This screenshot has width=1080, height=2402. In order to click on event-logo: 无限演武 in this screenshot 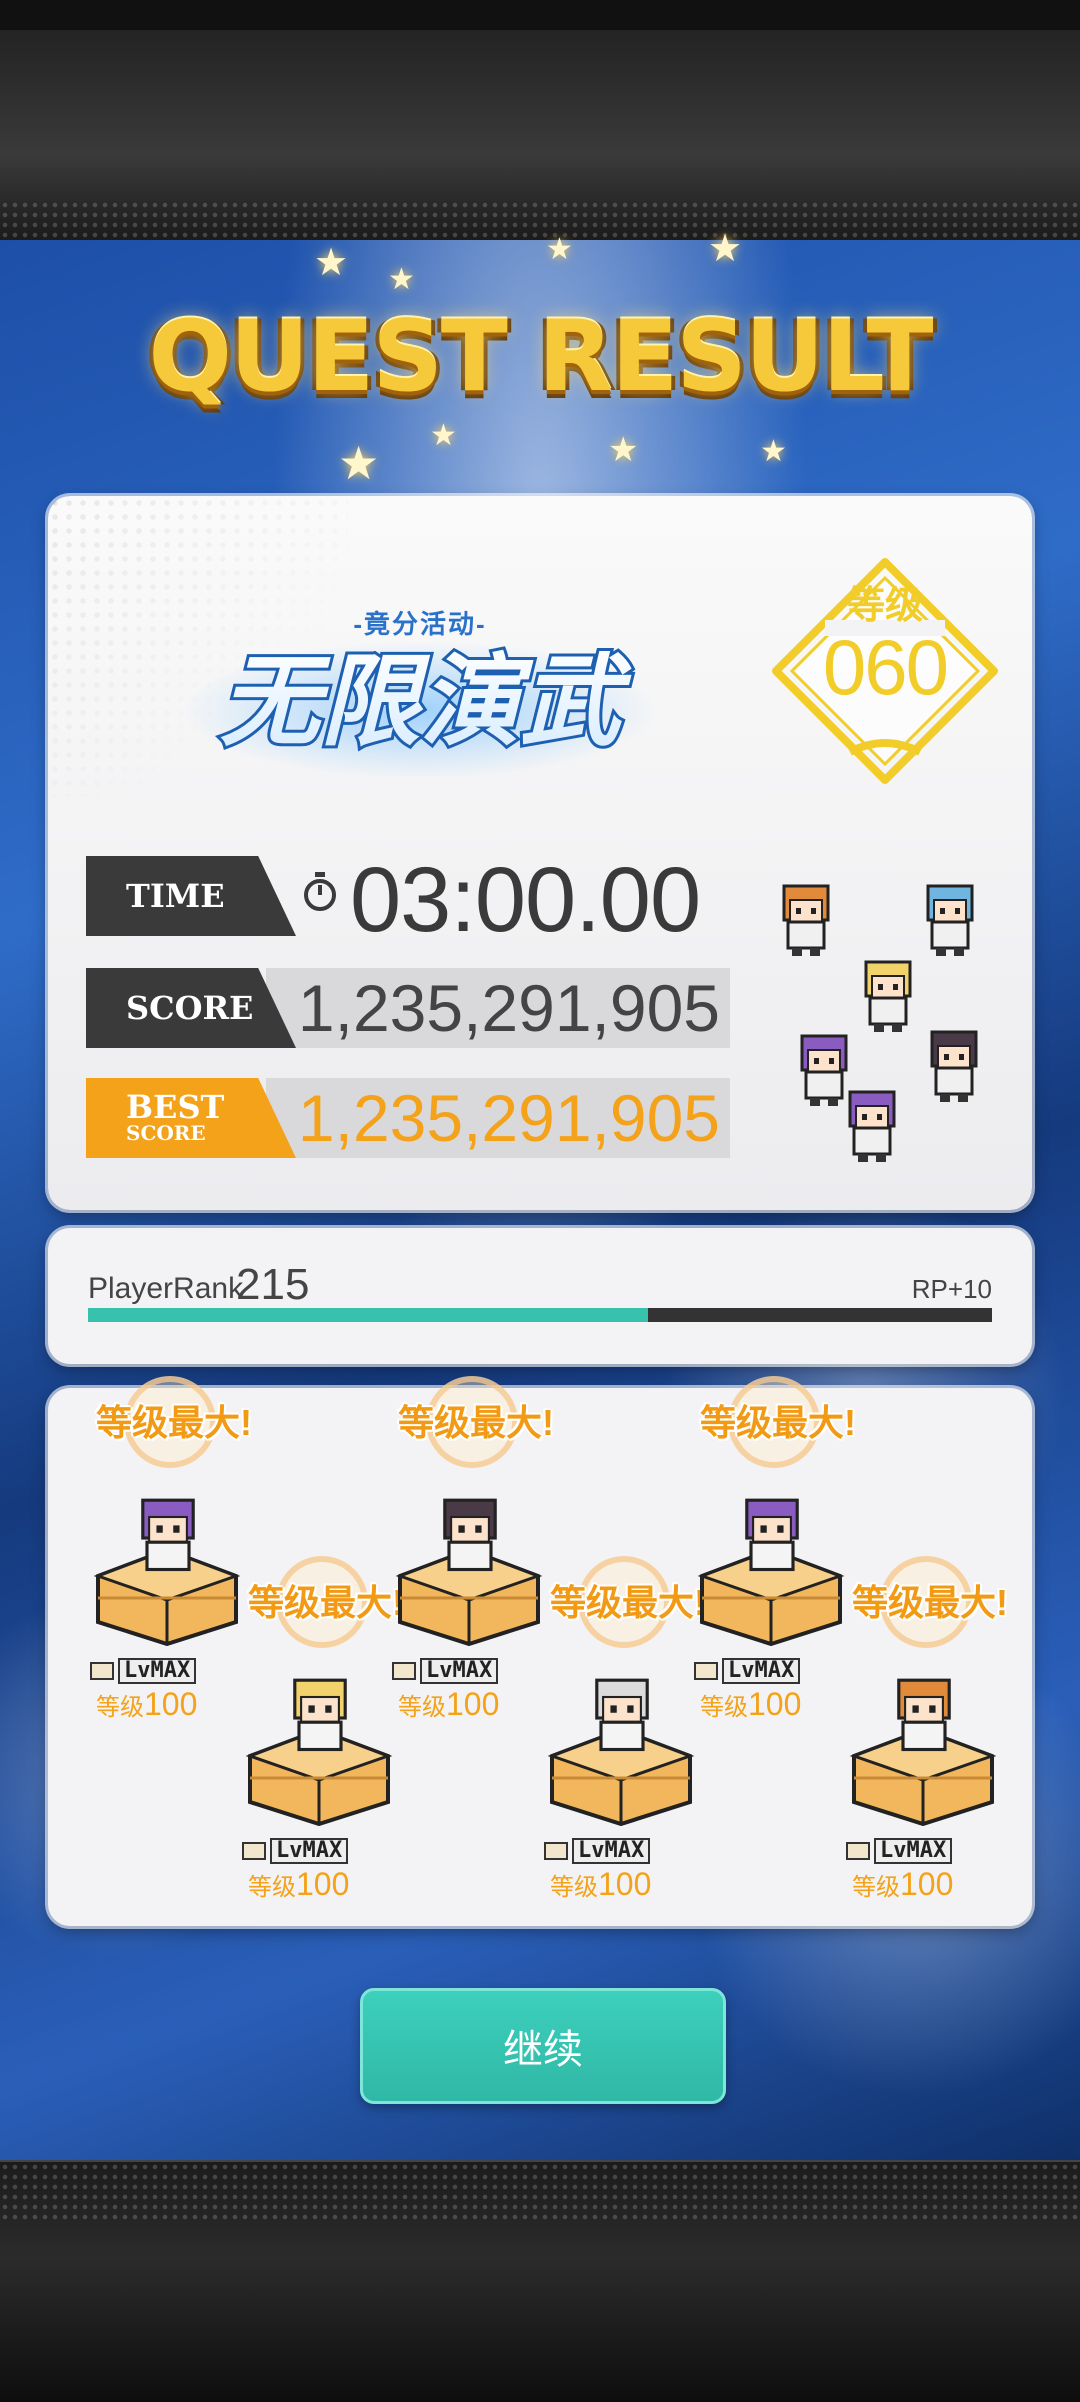, I will do `click(426, 701)`.